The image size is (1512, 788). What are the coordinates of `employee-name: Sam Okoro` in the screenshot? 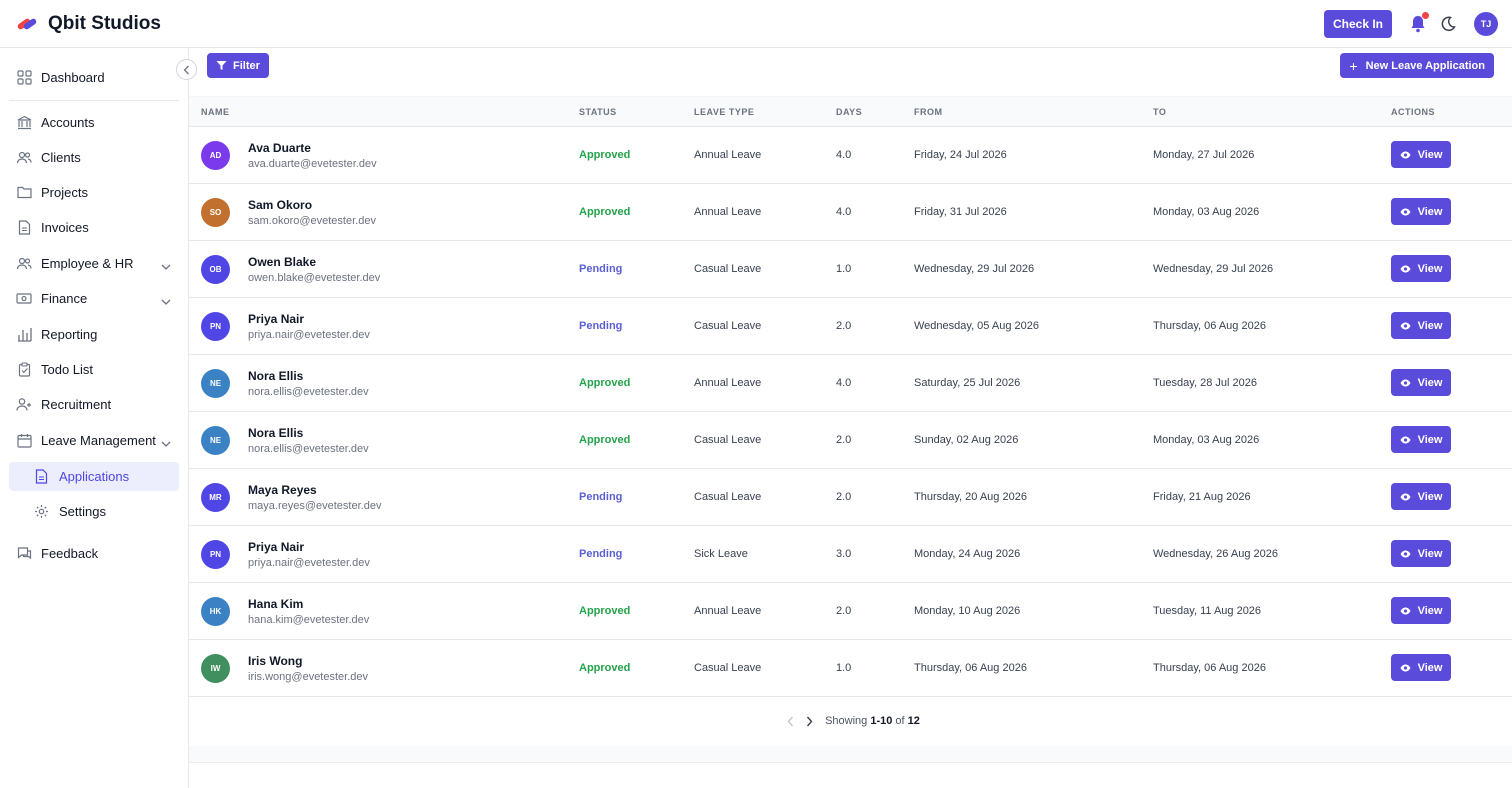 It's located at (280, 205).